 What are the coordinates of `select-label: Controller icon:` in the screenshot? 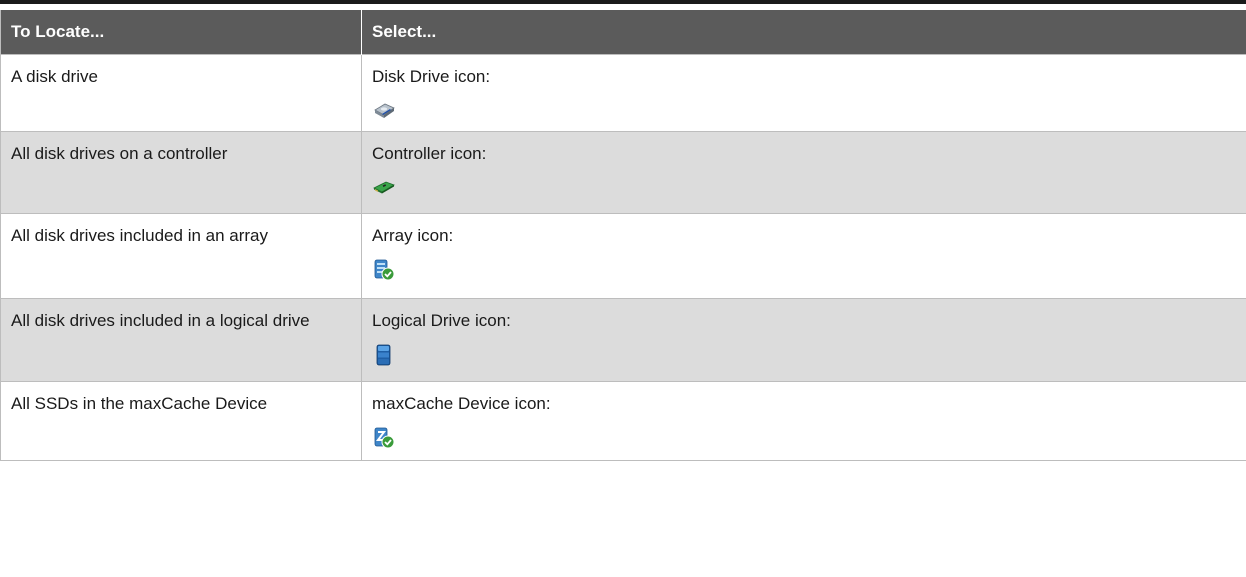 It's located at (429, 153).